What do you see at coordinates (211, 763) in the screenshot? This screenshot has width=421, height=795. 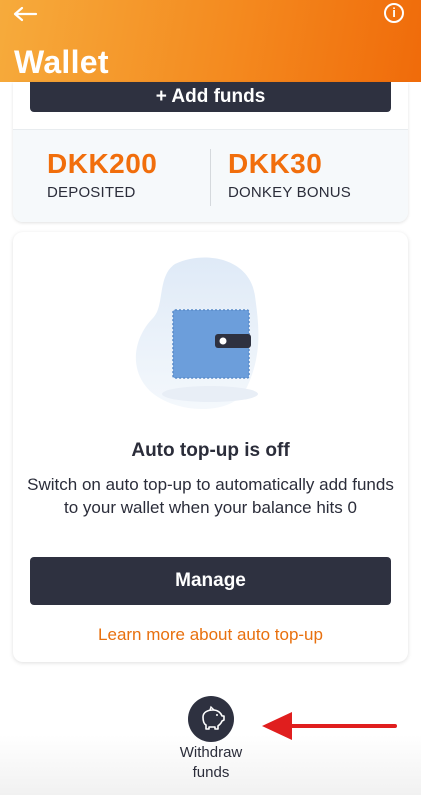 I see `withdraw-funds-label: Withdraw funds` at bounding box center [211, 763].